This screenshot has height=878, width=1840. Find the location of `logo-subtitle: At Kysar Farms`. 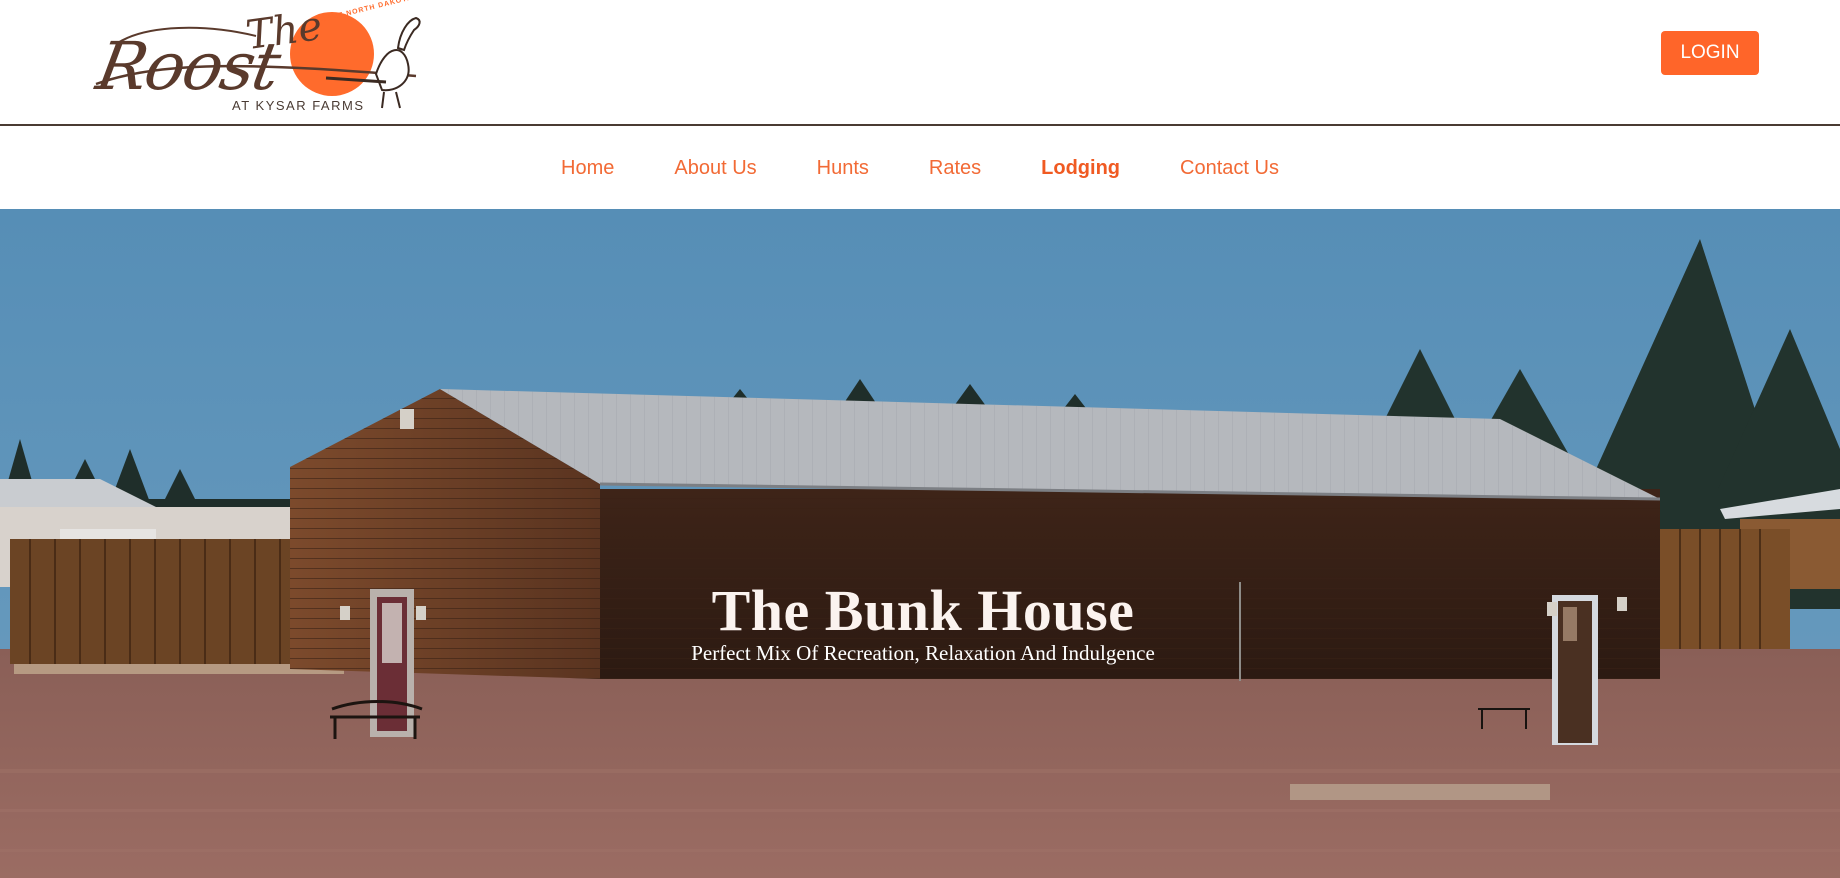

logo-subtitle: At Kysar Farms is located at coordinates (298, 105).